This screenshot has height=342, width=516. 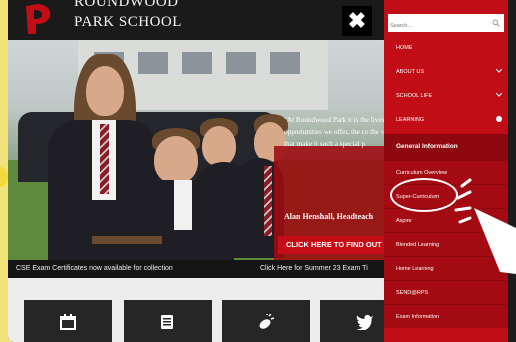 I want to click on ticker-right: Click Here for Summer 23 Exam Ti, so click(x=314, y=268).